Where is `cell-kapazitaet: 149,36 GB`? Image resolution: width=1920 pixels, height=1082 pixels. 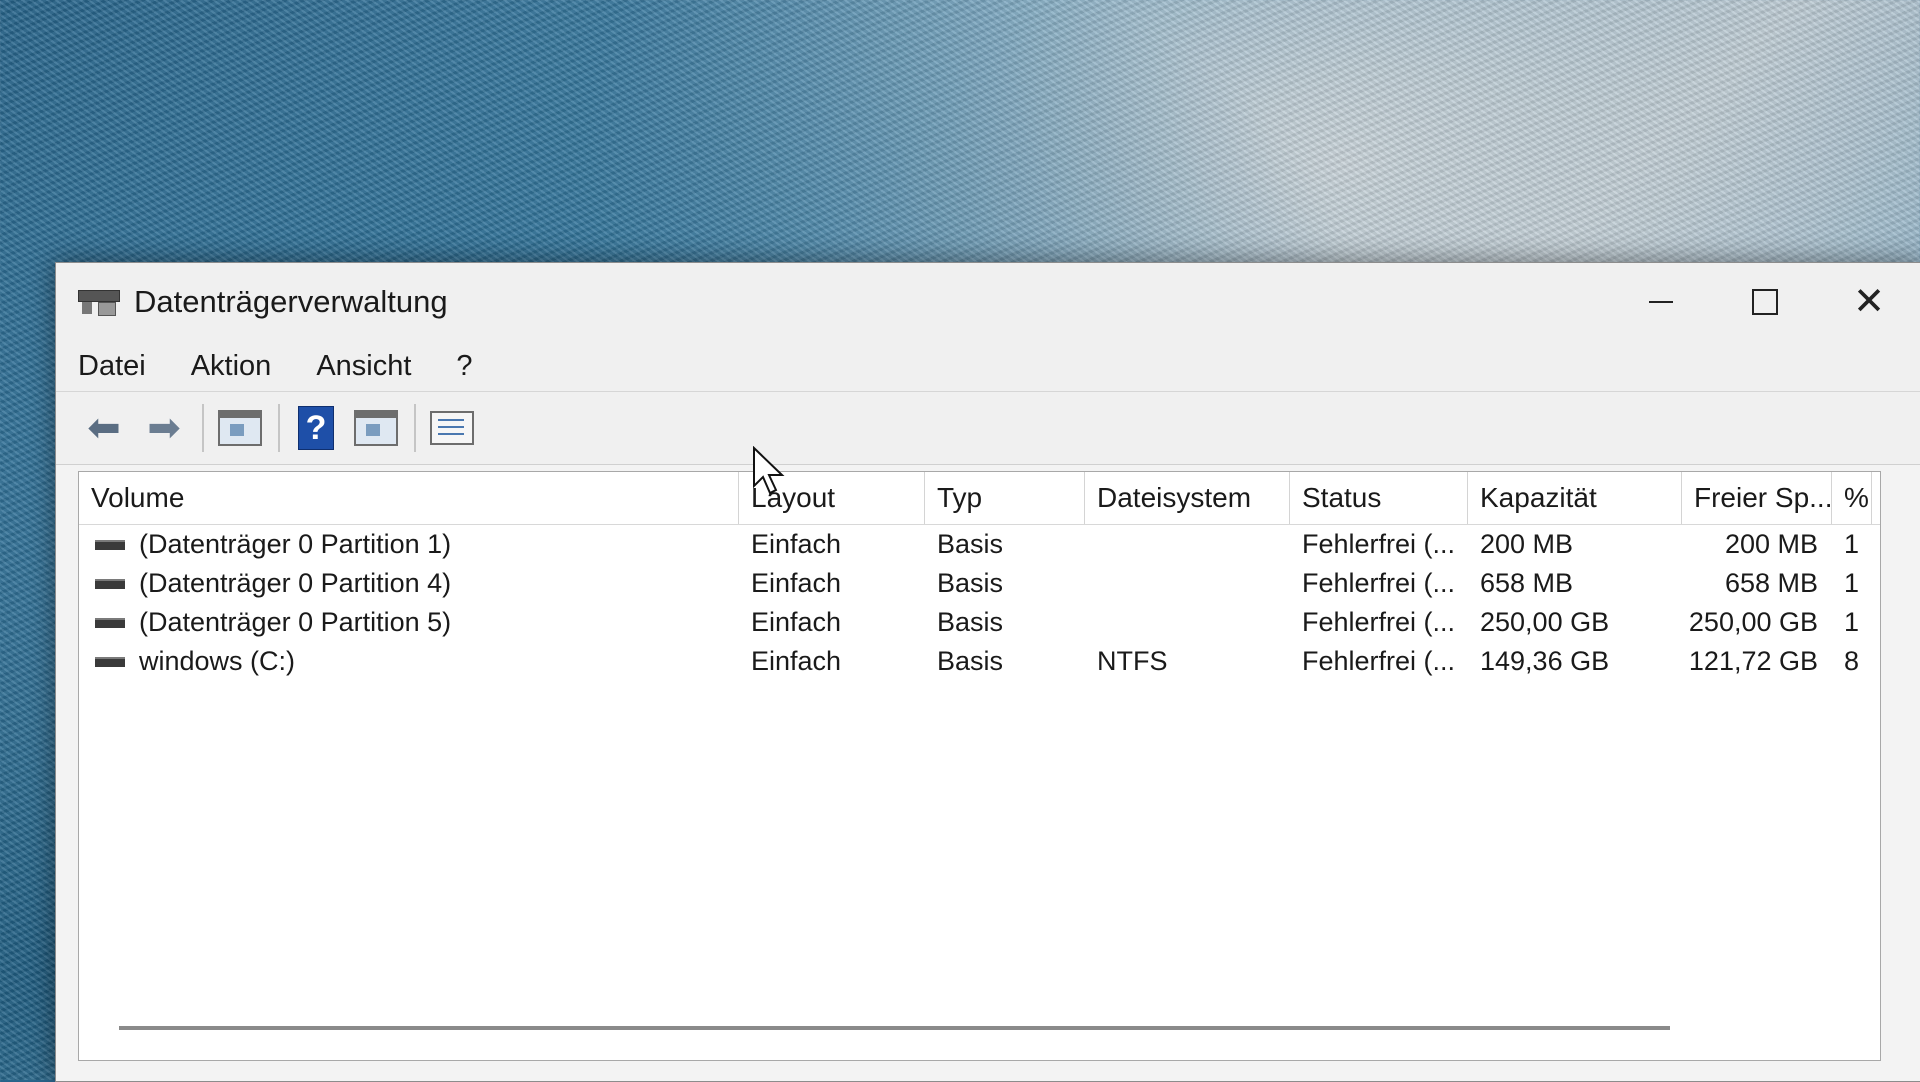
cell-kapazitaet: 149,36 GB is located at coordinates (1545, 661).